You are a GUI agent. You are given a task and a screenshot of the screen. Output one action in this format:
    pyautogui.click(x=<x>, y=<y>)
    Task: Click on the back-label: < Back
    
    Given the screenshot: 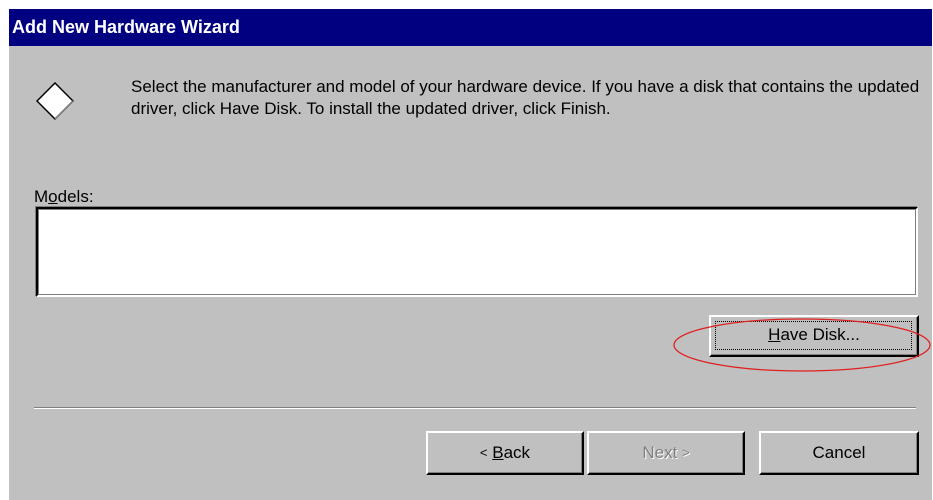 What is the action you would take?
    pyautogui.click(x=505, y=452)
    